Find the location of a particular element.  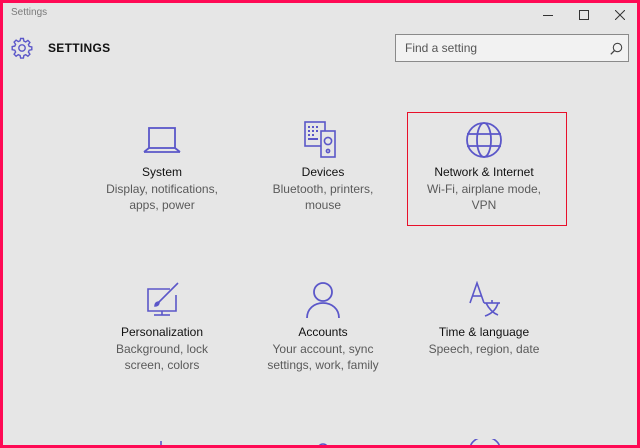

tile-label: Network & Internet is located at coordinates (484, 172).